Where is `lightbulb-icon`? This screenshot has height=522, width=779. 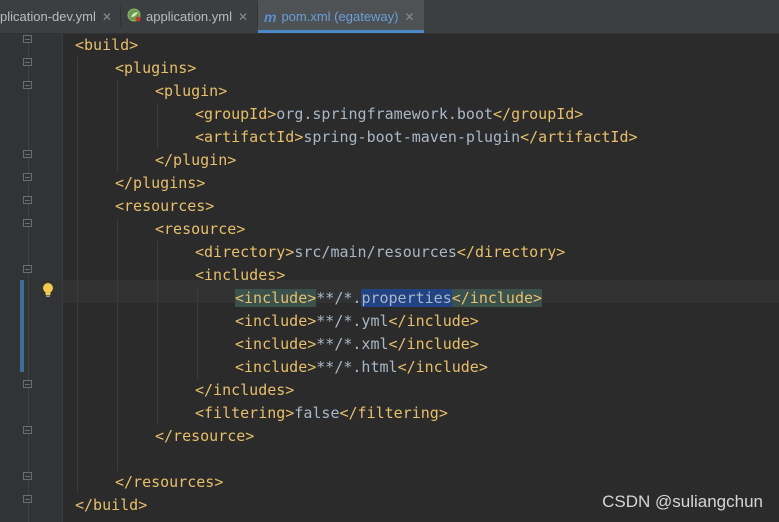 lightbulb-icon is located at coordinates (48, 290).